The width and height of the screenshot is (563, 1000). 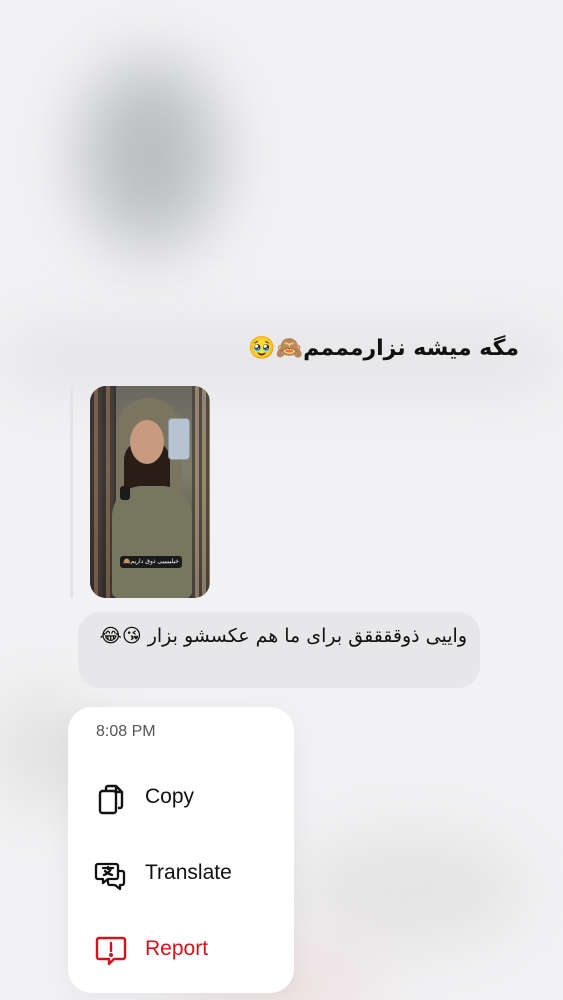 I want to click on story-thumbnail: خیلیییییی ذوق داریم🙈, so click(x=150, y=492).